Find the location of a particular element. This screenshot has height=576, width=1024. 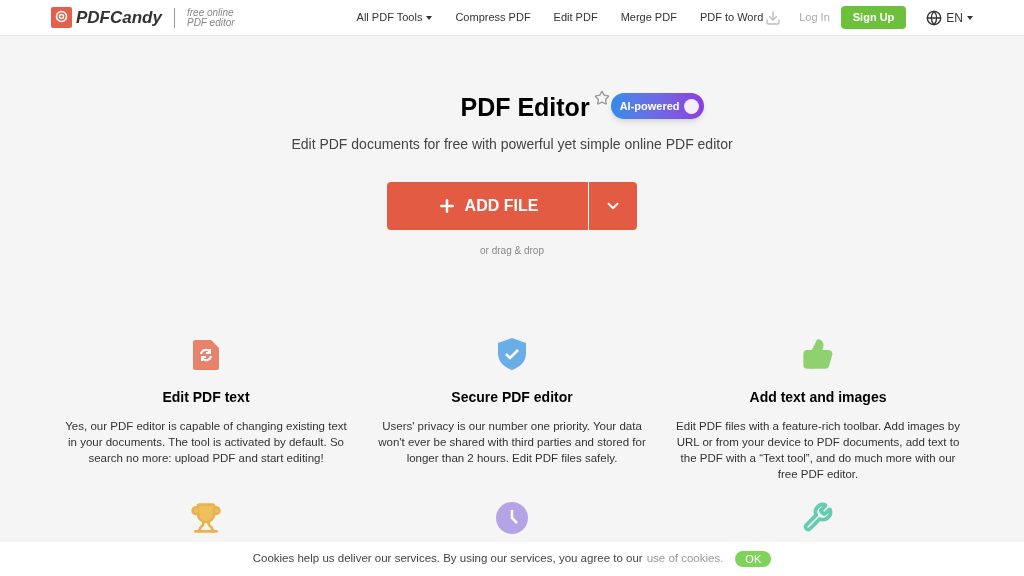

cookie-text: Cookies help us deliver our services. By using our services, you agree to our is located at coordinates (447, 559).